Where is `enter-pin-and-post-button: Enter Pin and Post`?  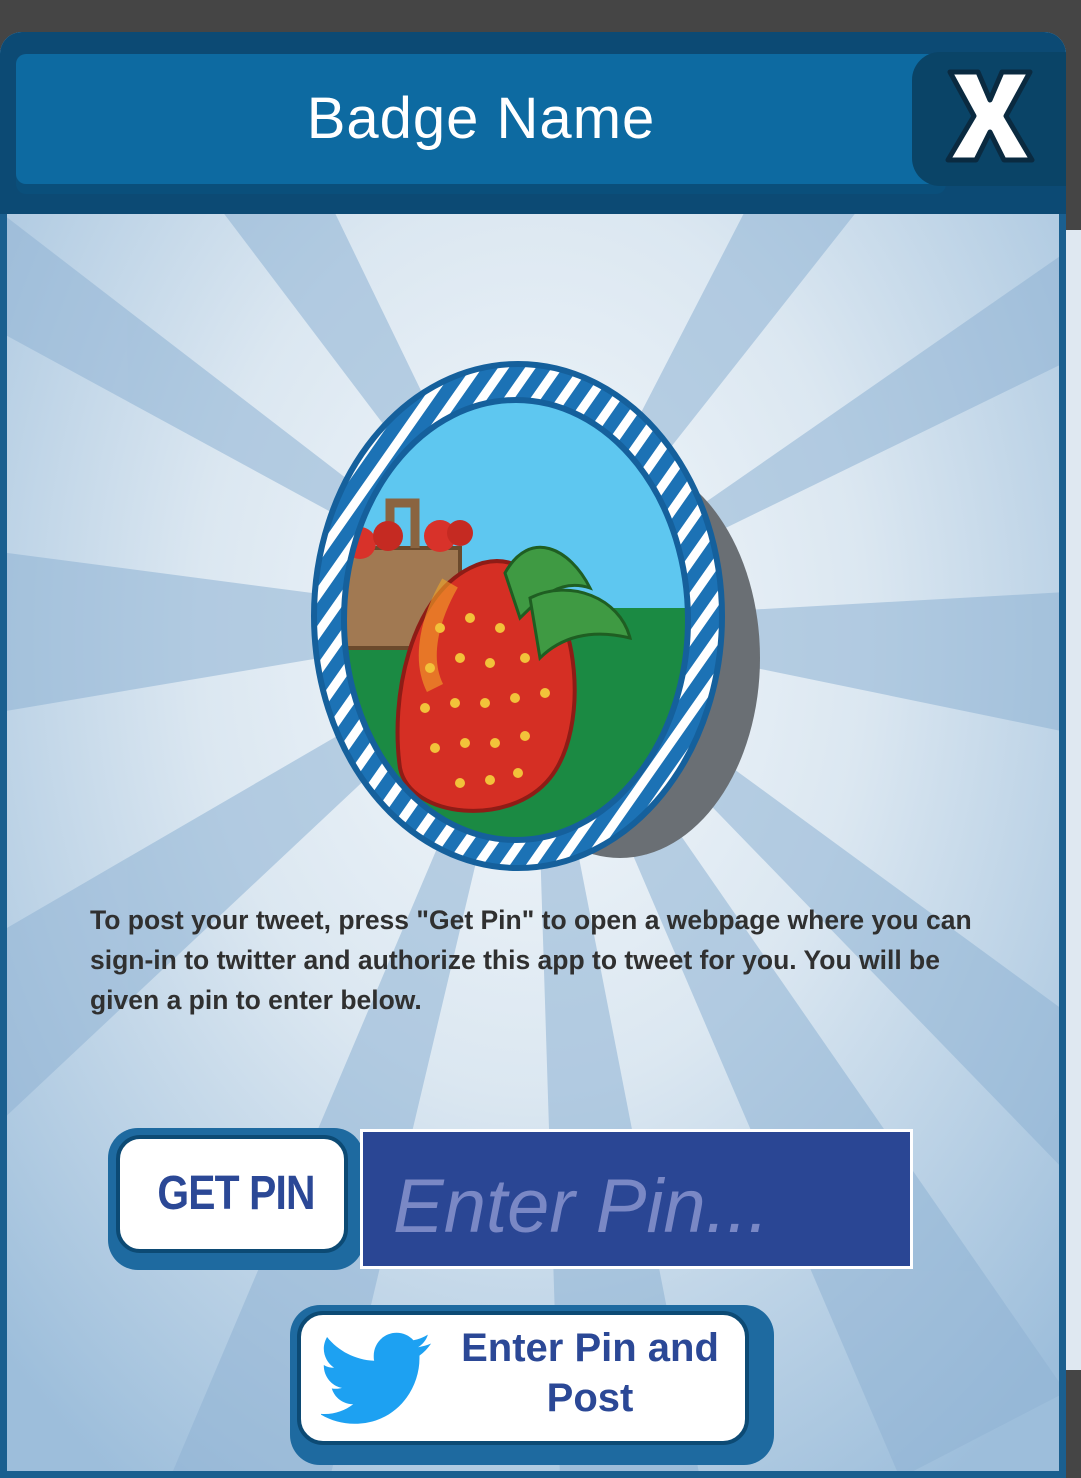
enter-pin-and-post-button: Enter Pin and Post is located at coordinates (532, 1385).